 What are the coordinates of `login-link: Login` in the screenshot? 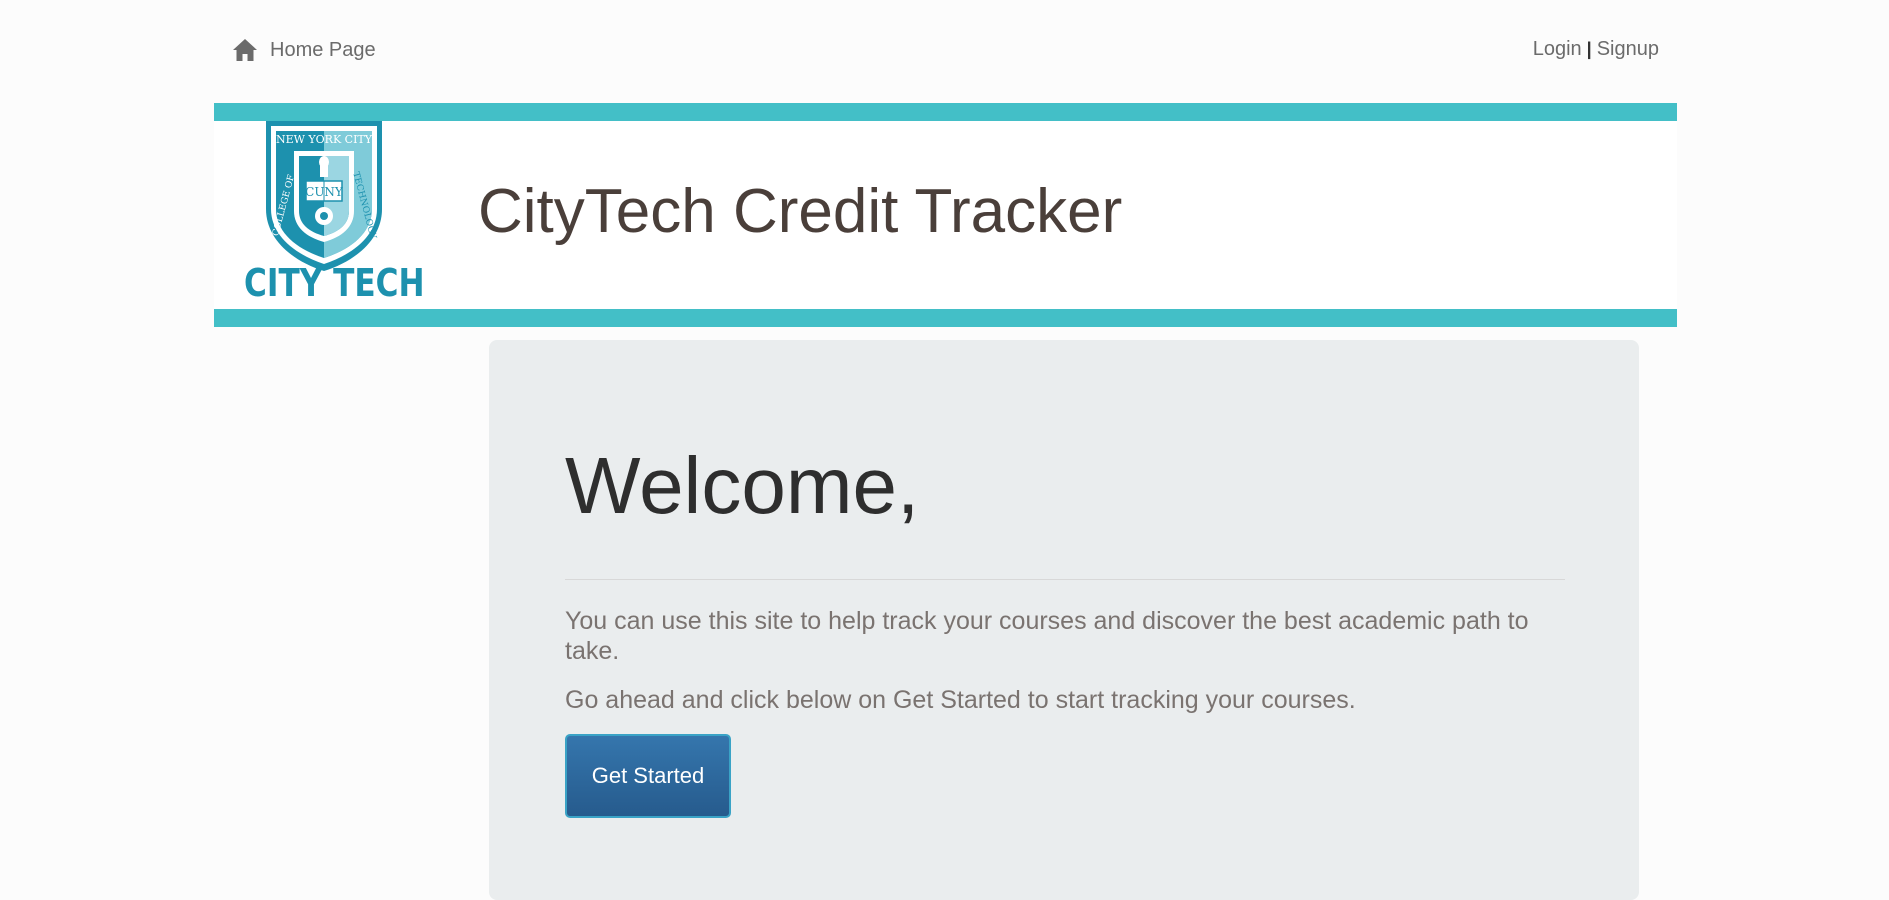 It's located at (1557, 49).